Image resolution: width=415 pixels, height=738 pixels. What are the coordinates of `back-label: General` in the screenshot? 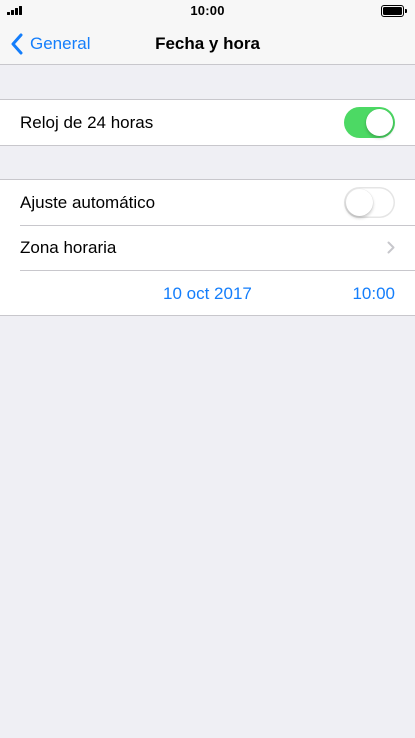 It's located at (60, 43).